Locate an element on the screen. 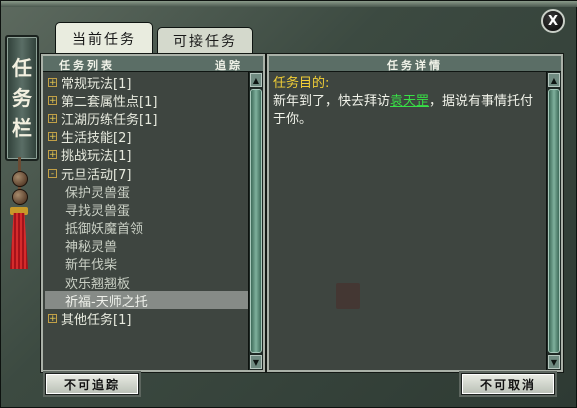 Image resolution: width=577 pixels, height=408 pixels. side-title-char: 栏 is located at coordinates (22, 128).